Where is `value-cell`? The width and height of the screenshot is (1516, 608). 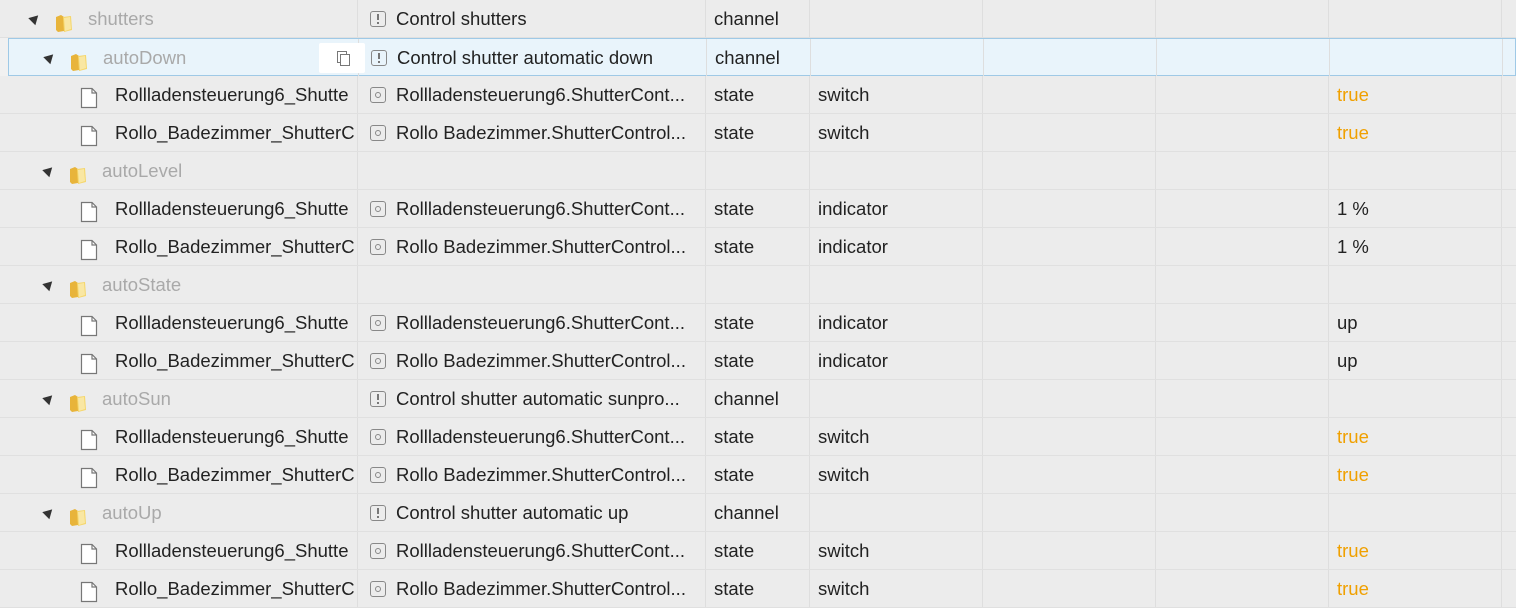
value-cell is located at coordinates (1415, 398).